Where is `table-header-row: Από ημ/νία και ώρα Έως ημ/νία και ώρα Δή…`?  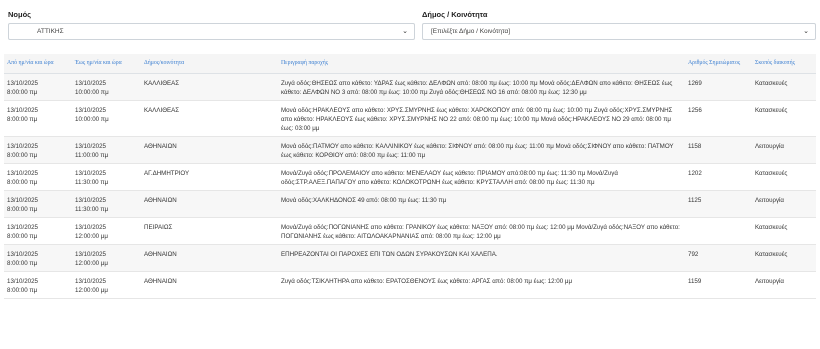 table-header-row: Από ημ/νία και ώρα Έως ημ/νία και ώρα Δή… is located at coordinates (410, 64).